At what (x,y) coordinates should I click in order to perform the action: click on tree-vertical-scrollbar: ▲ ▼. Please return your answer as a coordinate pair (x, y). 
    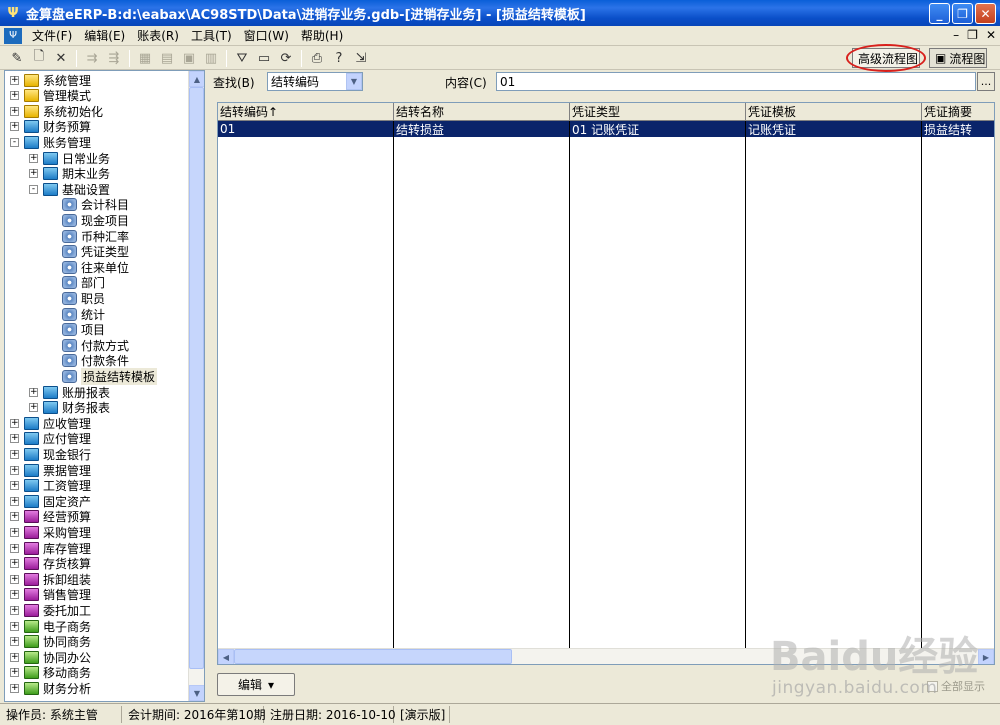
    Looking at the image, I should click on (196, 386).